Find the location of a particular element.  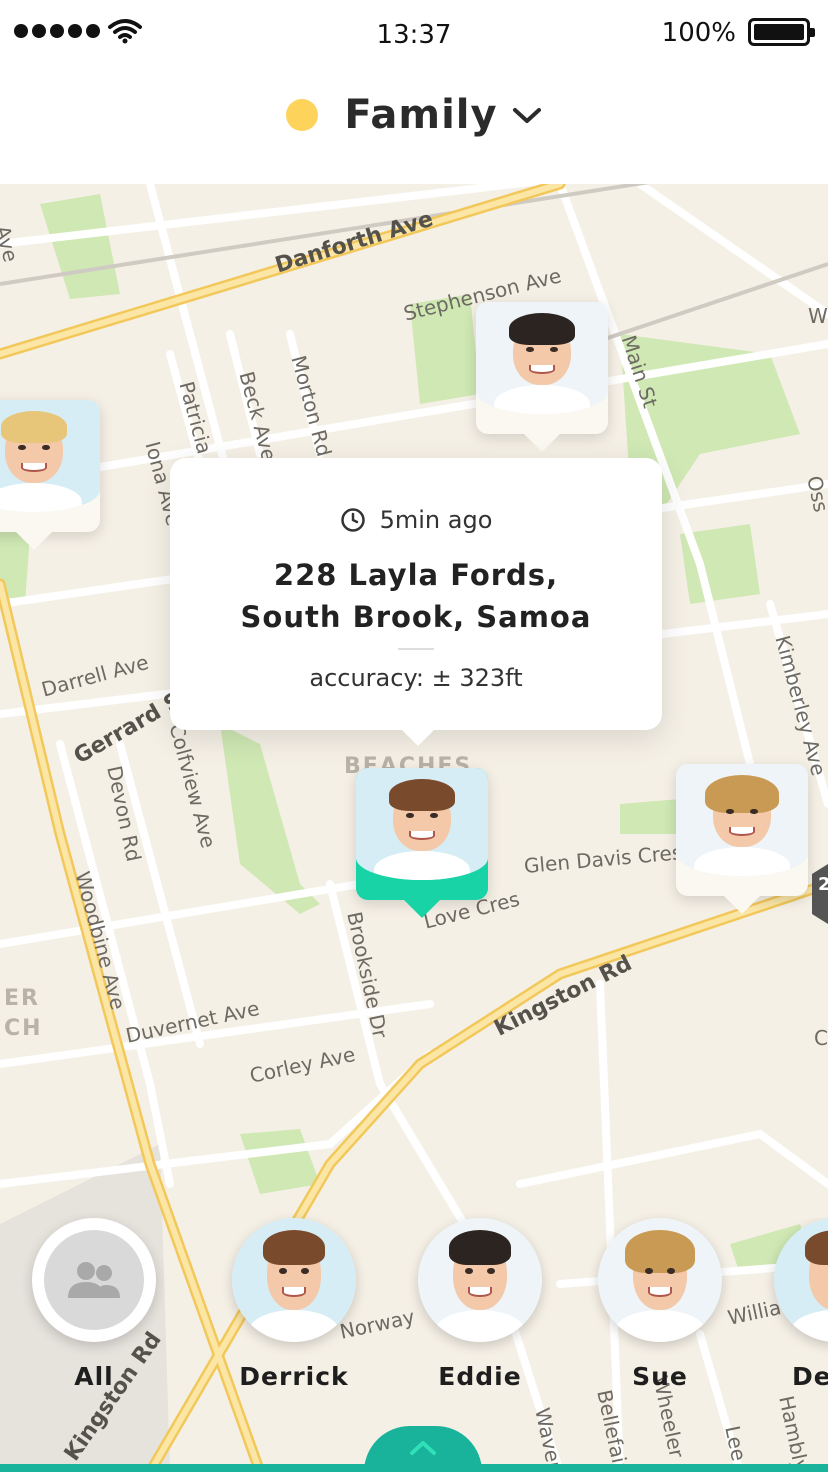

battery-icon is located at coordinates (781, 32).